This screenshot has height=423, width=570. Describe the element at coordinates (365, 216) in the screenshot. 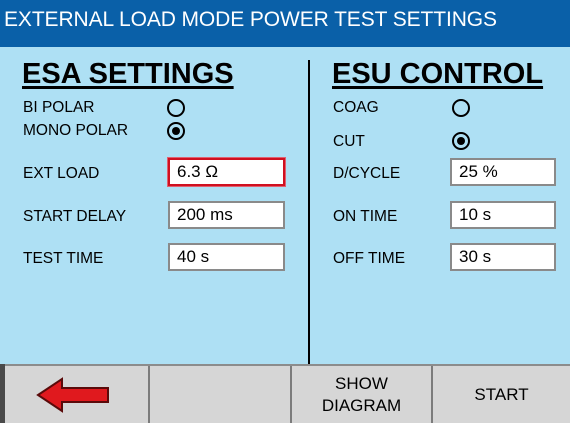

I see `on-time-label: ON TIME` at that location.